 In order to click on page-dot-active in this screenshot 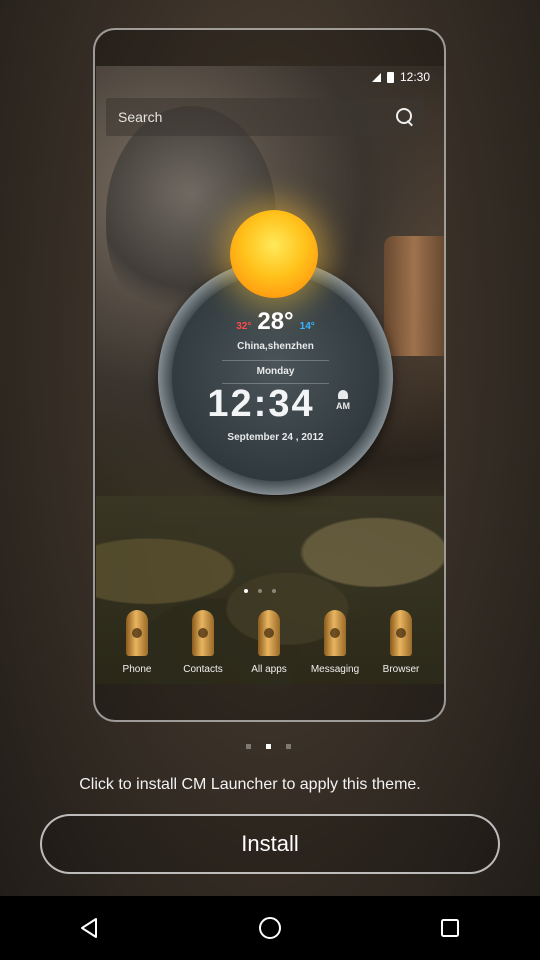, I will do `click(268, 746)`.